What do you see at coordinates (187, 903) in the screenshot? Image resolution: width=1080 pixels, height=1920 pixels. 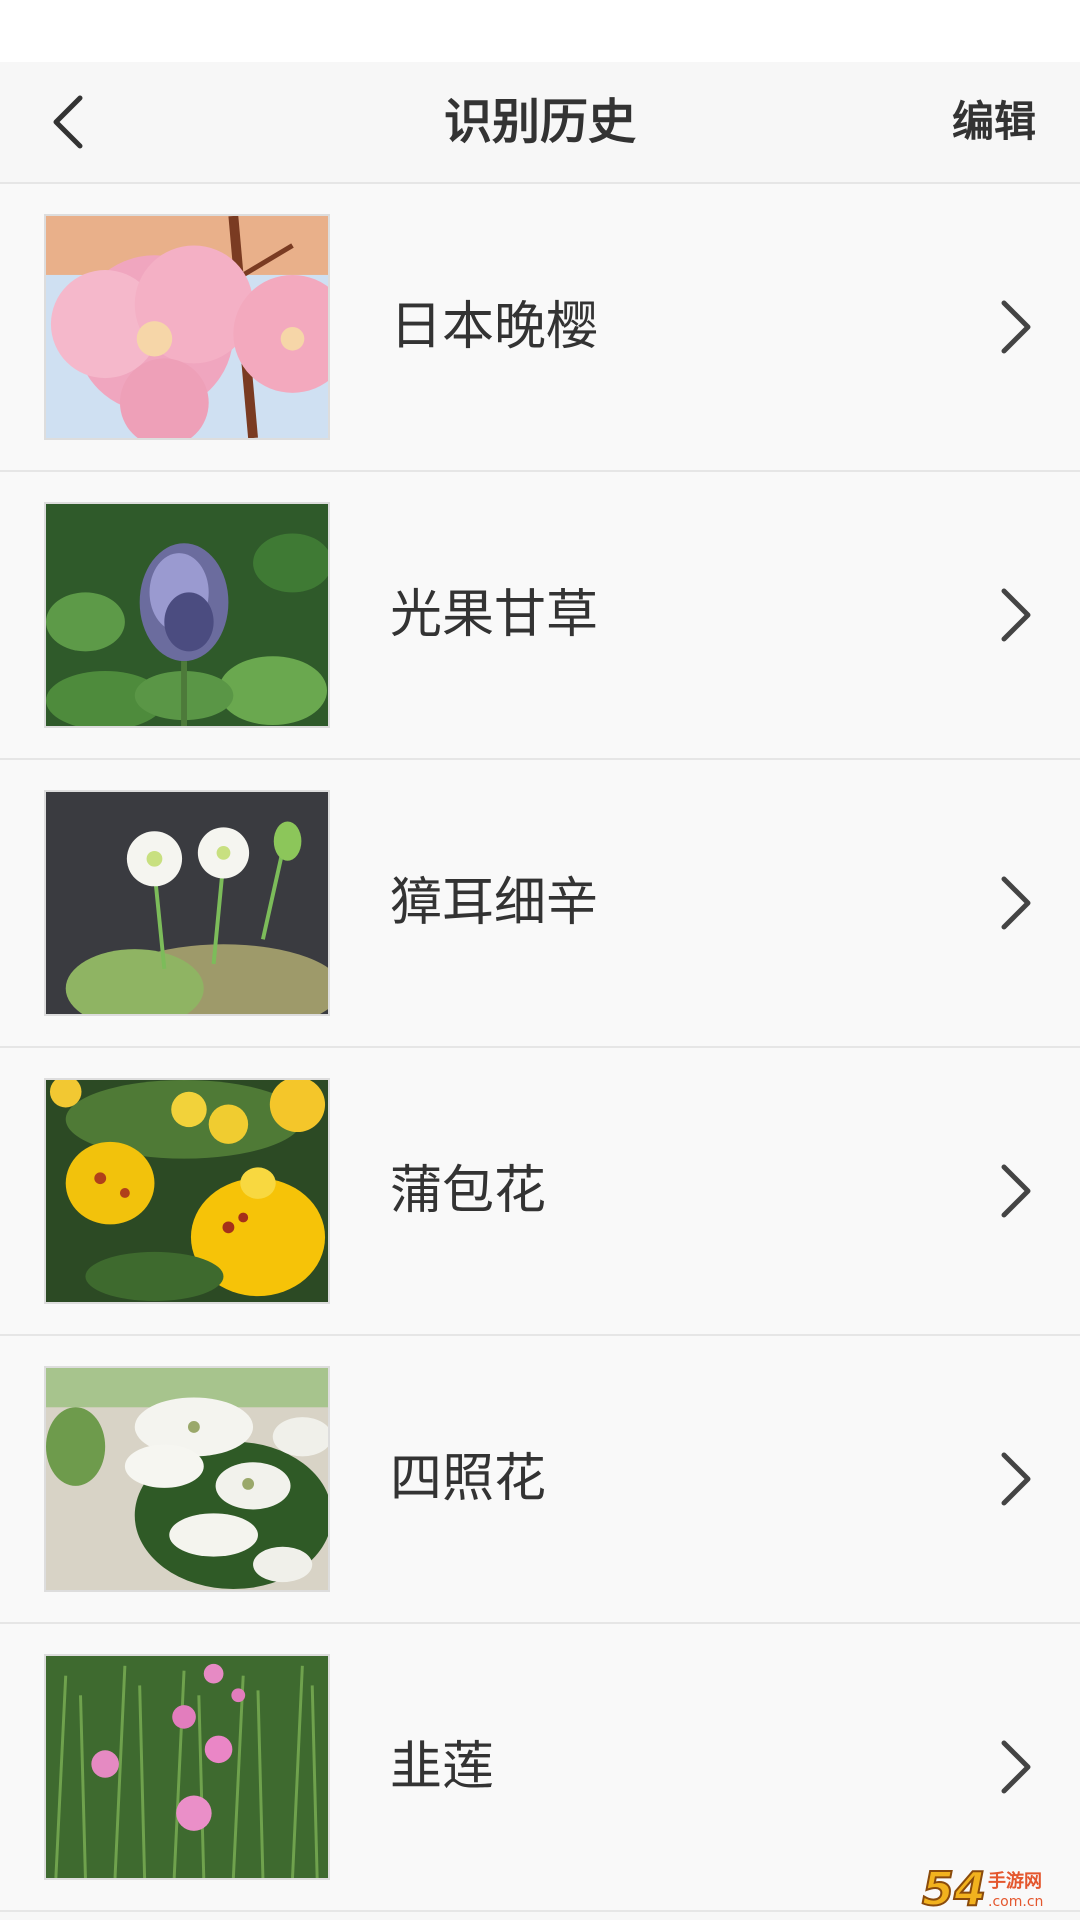 I see `white-hepatica-flower-photo` at bounding box center [187, 903].